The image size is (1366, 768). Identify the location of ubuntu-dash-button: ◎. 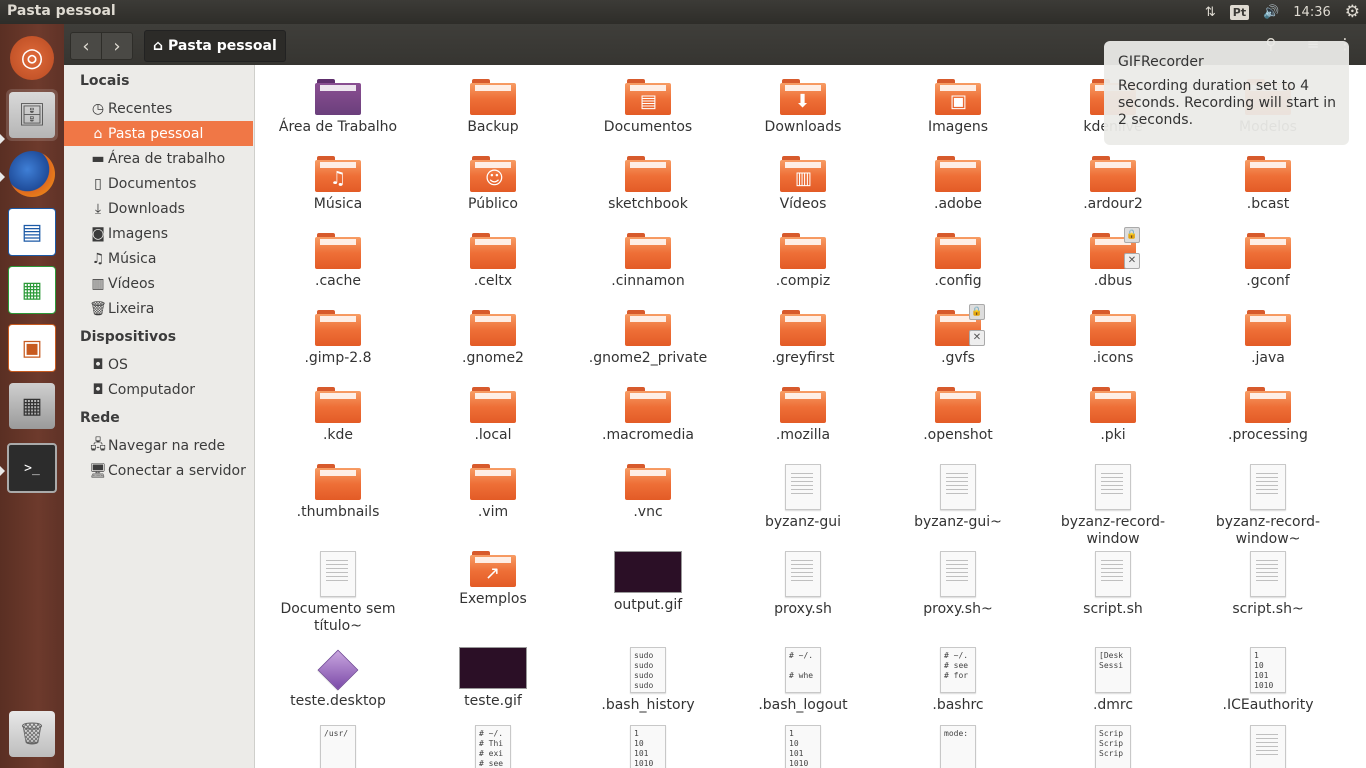
(32, 58).